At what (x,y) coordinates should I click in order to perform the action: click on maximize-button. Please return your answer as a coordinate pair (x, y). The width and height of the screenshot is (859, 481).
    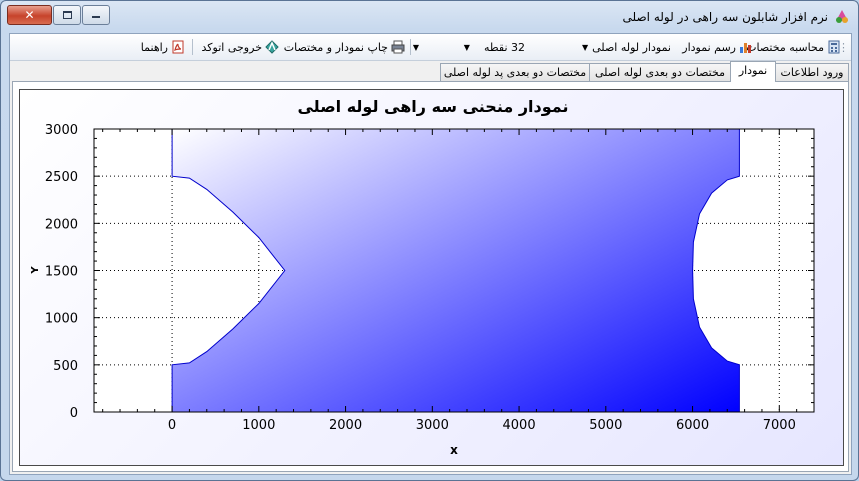
    Looking at the image, I should click on (67, 15).